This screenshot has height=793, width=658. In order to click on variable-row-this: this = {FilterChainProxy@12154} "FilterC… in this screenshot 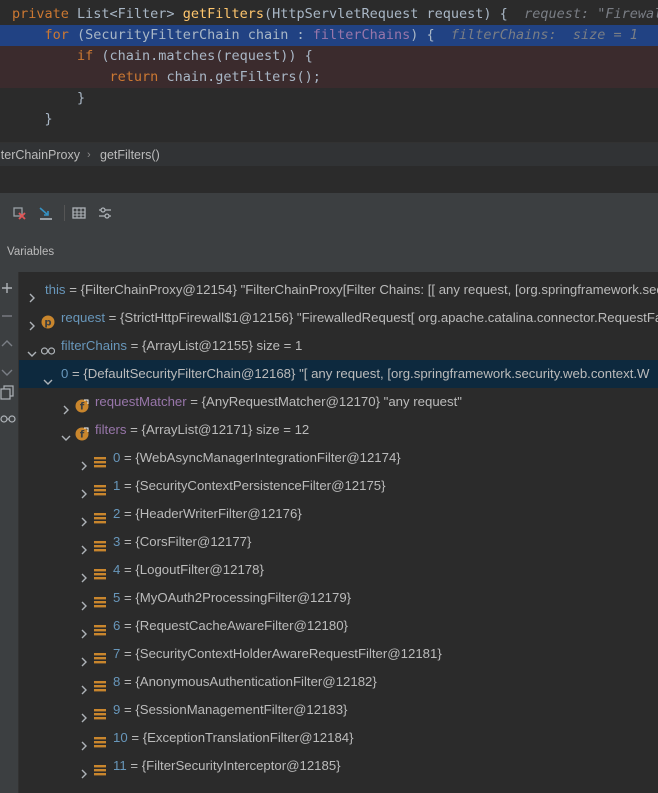, I will do `click(338, 290)`.